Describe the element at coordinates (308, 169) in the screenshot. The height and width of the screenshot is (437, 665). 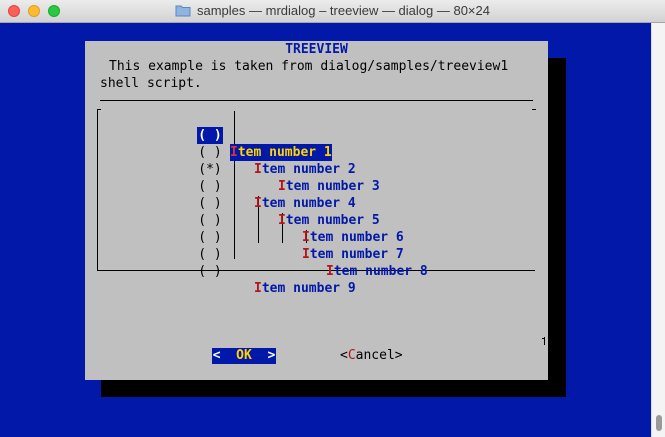
I see `item-label-text: tem number 2` at that location.